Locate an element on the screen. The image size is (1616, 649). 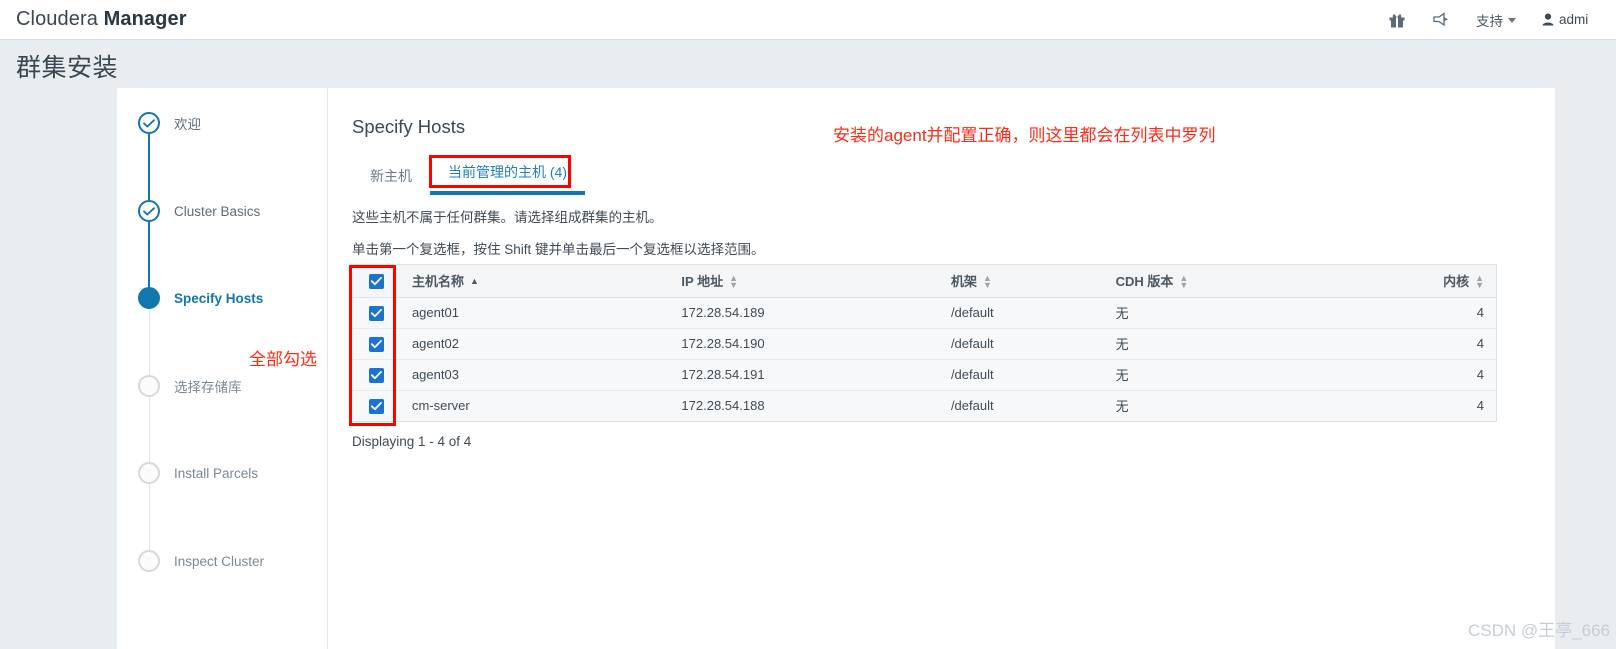
chevron-down-icon is located at coordinates (1512, 20).